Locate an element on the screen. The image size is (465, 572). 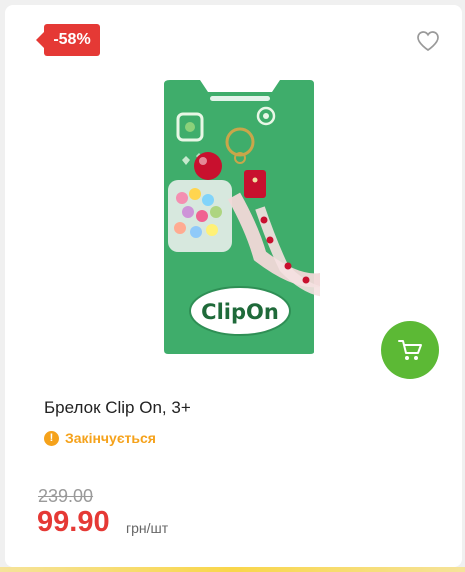
discount-badge: -58% is located at coordinates (68, 40).